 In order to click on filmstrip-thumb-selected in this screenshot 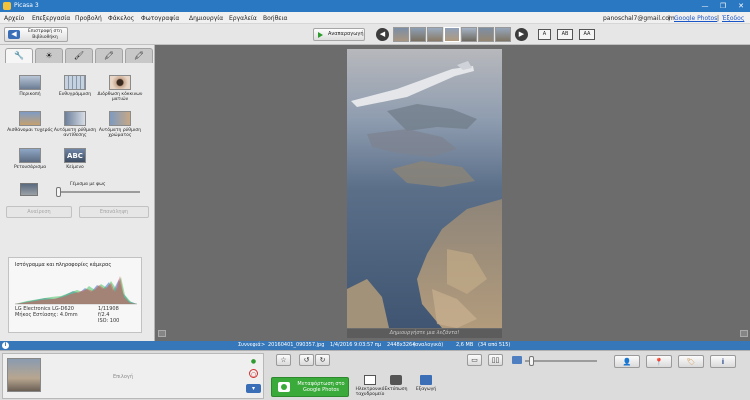, I will do `click(452, 34)`.